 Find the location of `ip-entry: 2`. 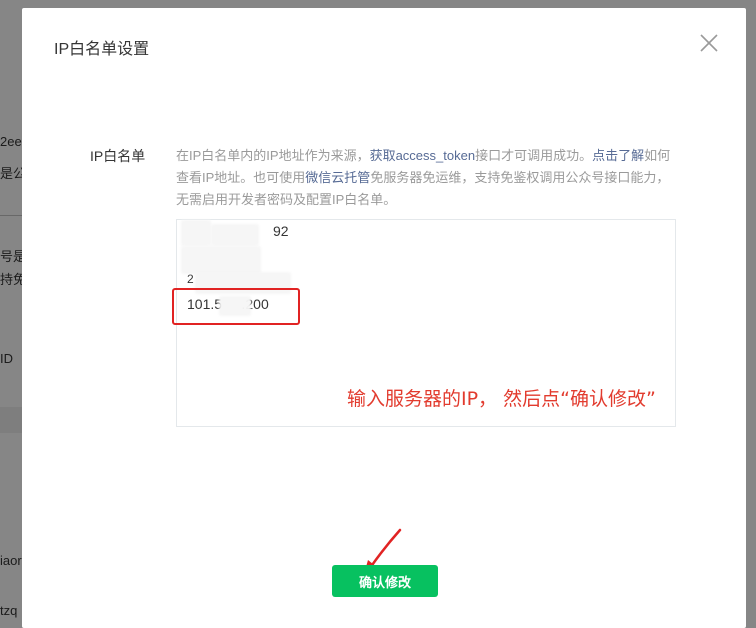

ip-entry: 2 is located at coordinates (190, 279).